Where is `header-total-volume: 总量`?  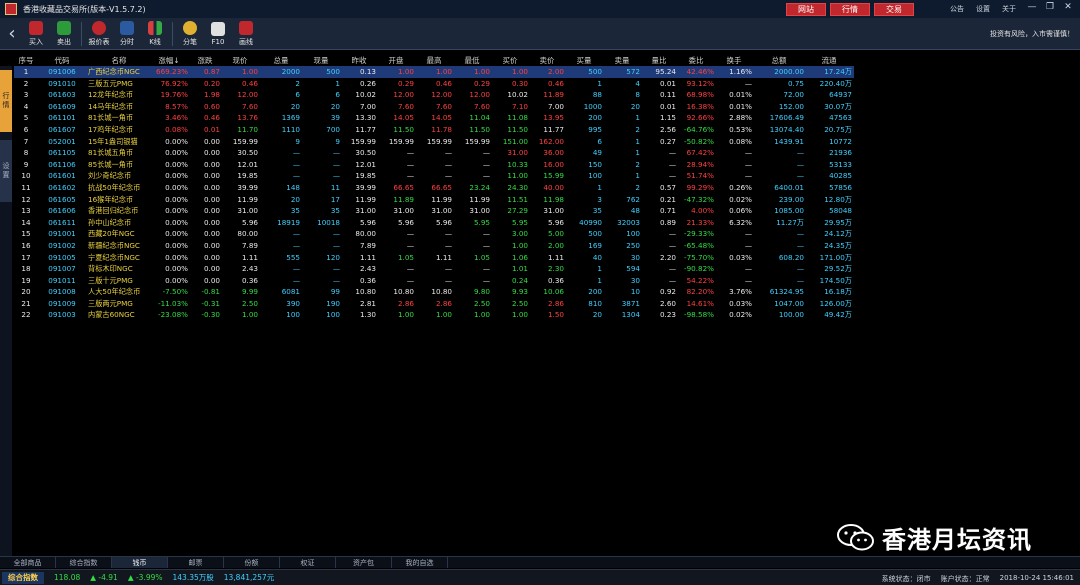 header-total-volume: 总量 is located at coordinates (281, 60).